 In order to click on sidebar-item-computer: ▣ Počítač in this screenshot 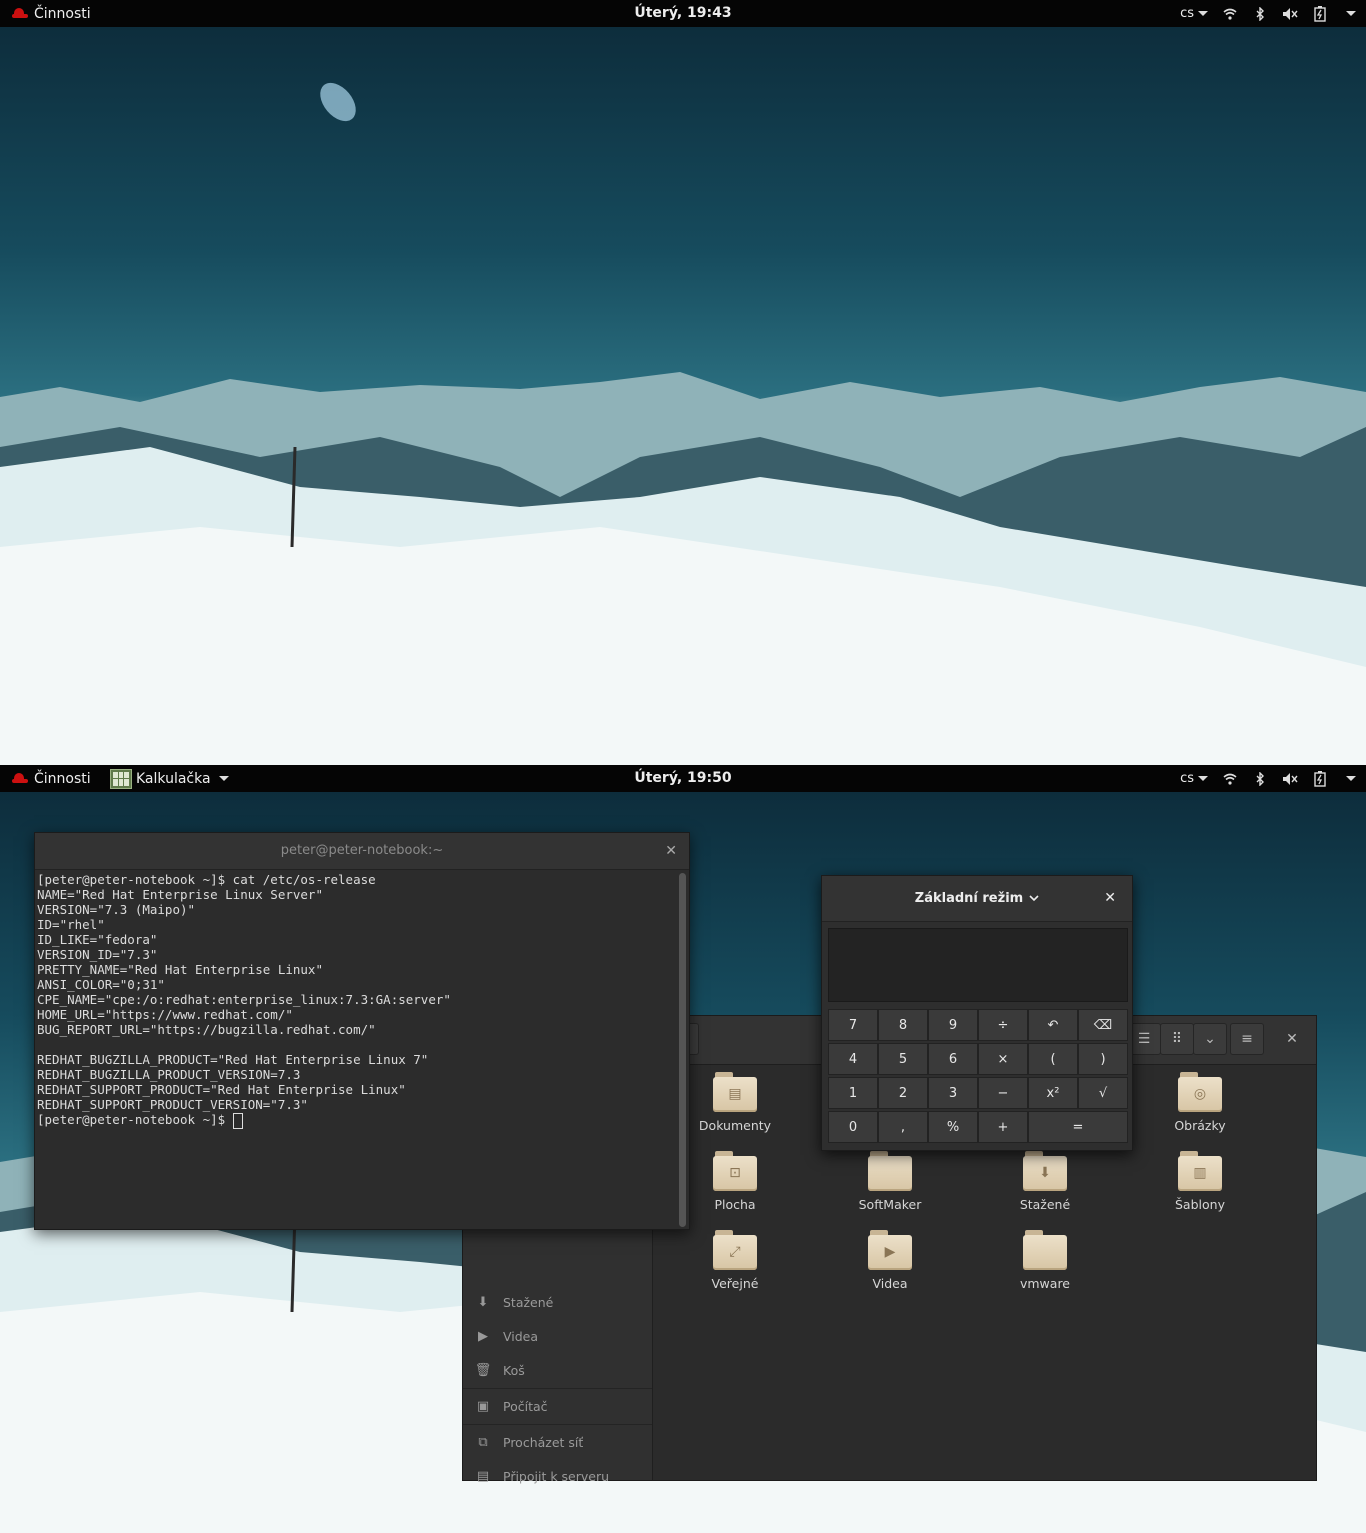, I will do `click(511, 1406)`.